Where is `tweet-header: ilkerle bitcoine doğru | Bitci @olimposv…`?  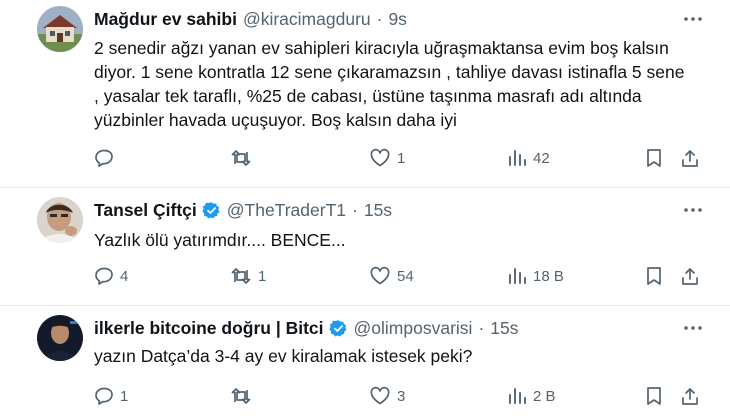 tweet-header: ilkerle bitcoine doğru | Bitci @olimposv… is located at coordinates (306, 328).